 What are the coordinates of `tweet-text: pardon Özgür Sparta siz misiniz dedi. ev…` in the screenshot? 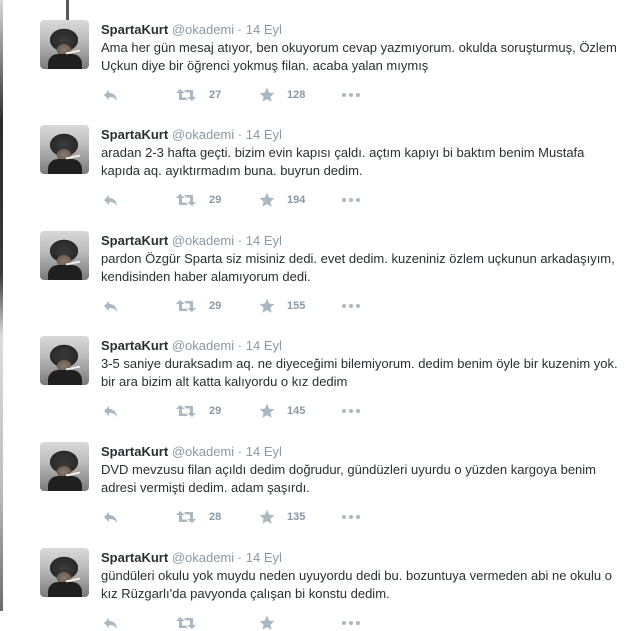 It's located at (358, 267).